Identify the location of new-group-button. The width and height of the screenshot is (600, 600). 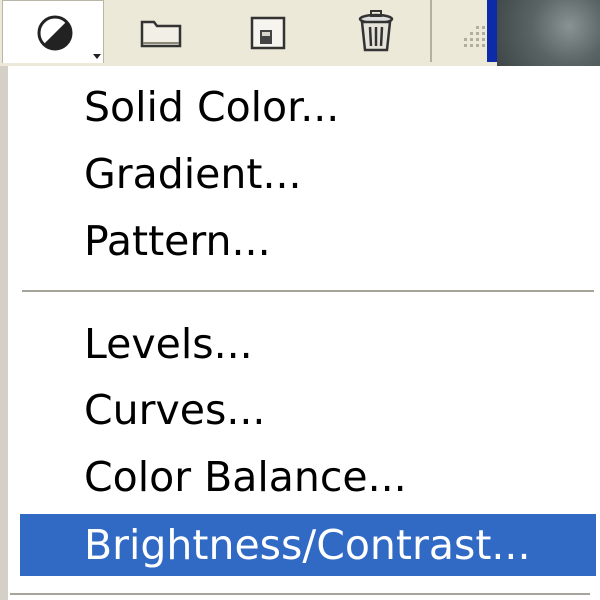
(164, 31).